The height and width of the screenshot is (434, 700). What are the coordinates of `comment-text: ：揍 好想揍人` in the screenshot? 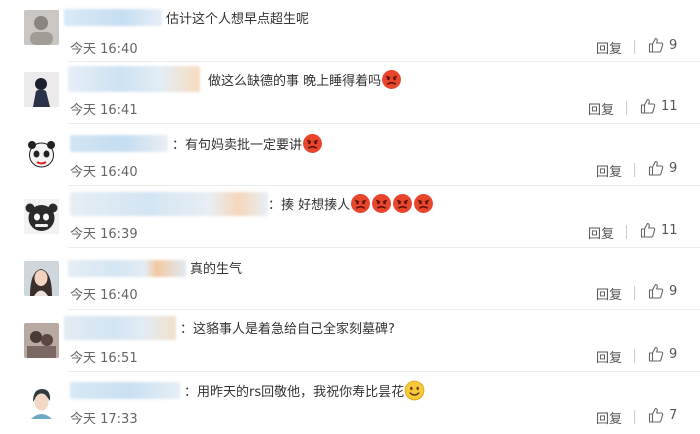 It's located at (351, 204).